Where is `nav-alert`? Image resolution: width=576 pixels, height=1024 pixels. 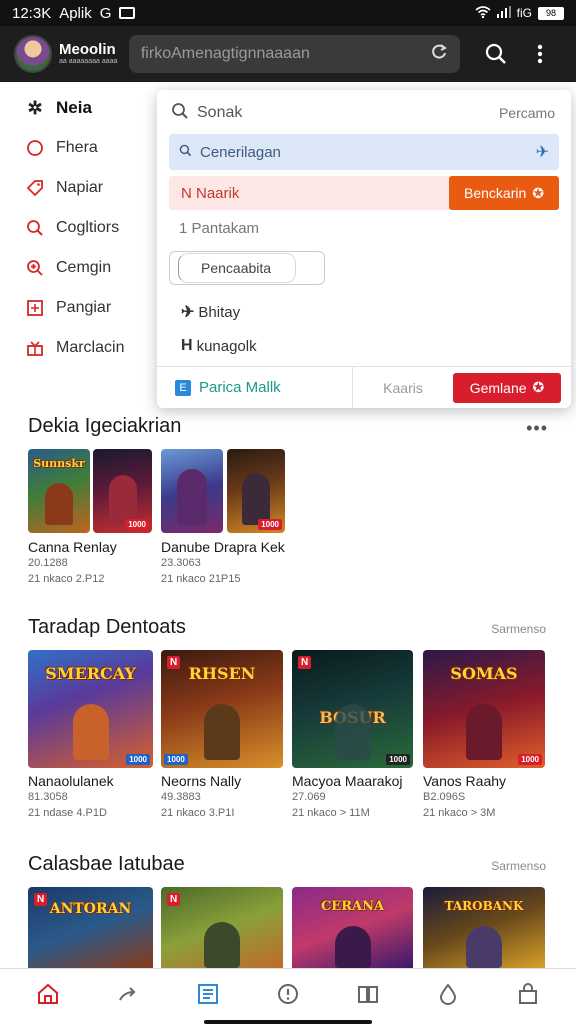
nav-alert is located at coordinates (288, 997).